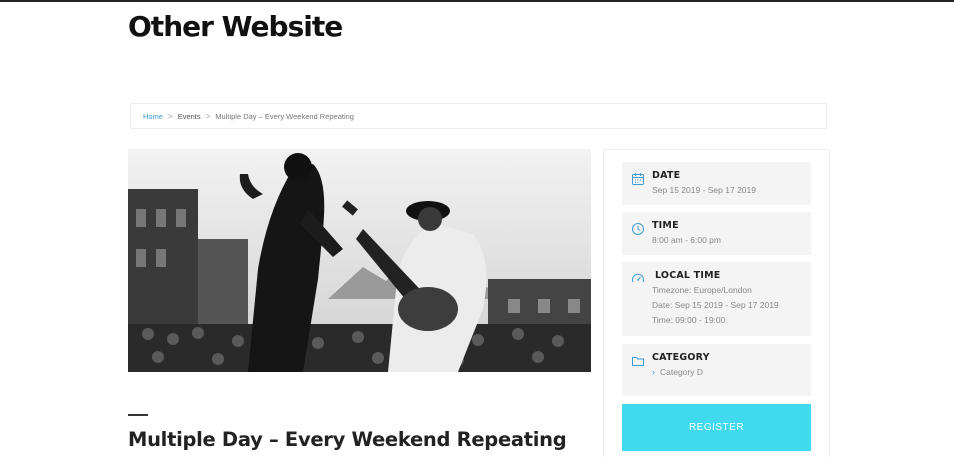 This screenshot has height=457, width=954. Describe the element at coordinates (665, 225) in the screenshot. I see `time-label: TIME` at that location.